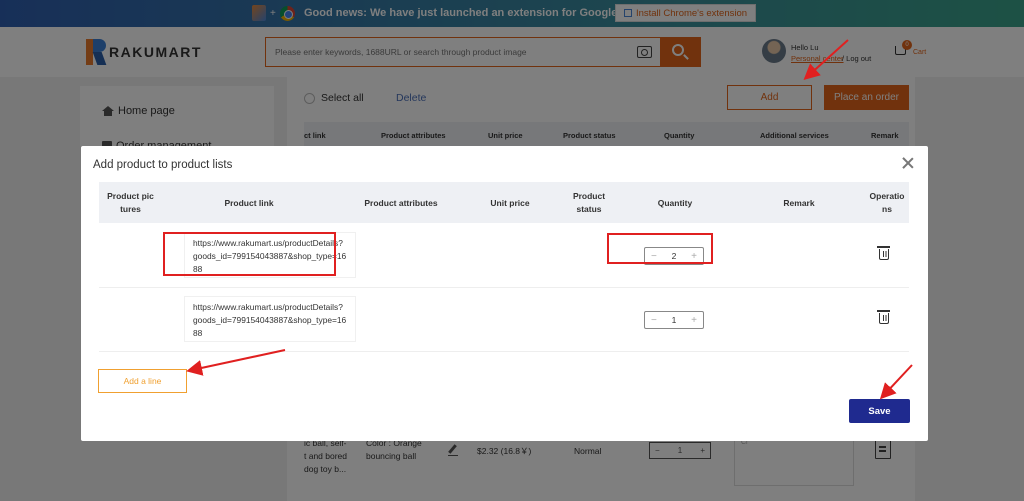 The width and height of the screenshot is (1024, 501). What do you see at coordinates (675, 203) in the screenshot?
I see `column-header-quantity: Quantity` at bounding box center [675, 203].